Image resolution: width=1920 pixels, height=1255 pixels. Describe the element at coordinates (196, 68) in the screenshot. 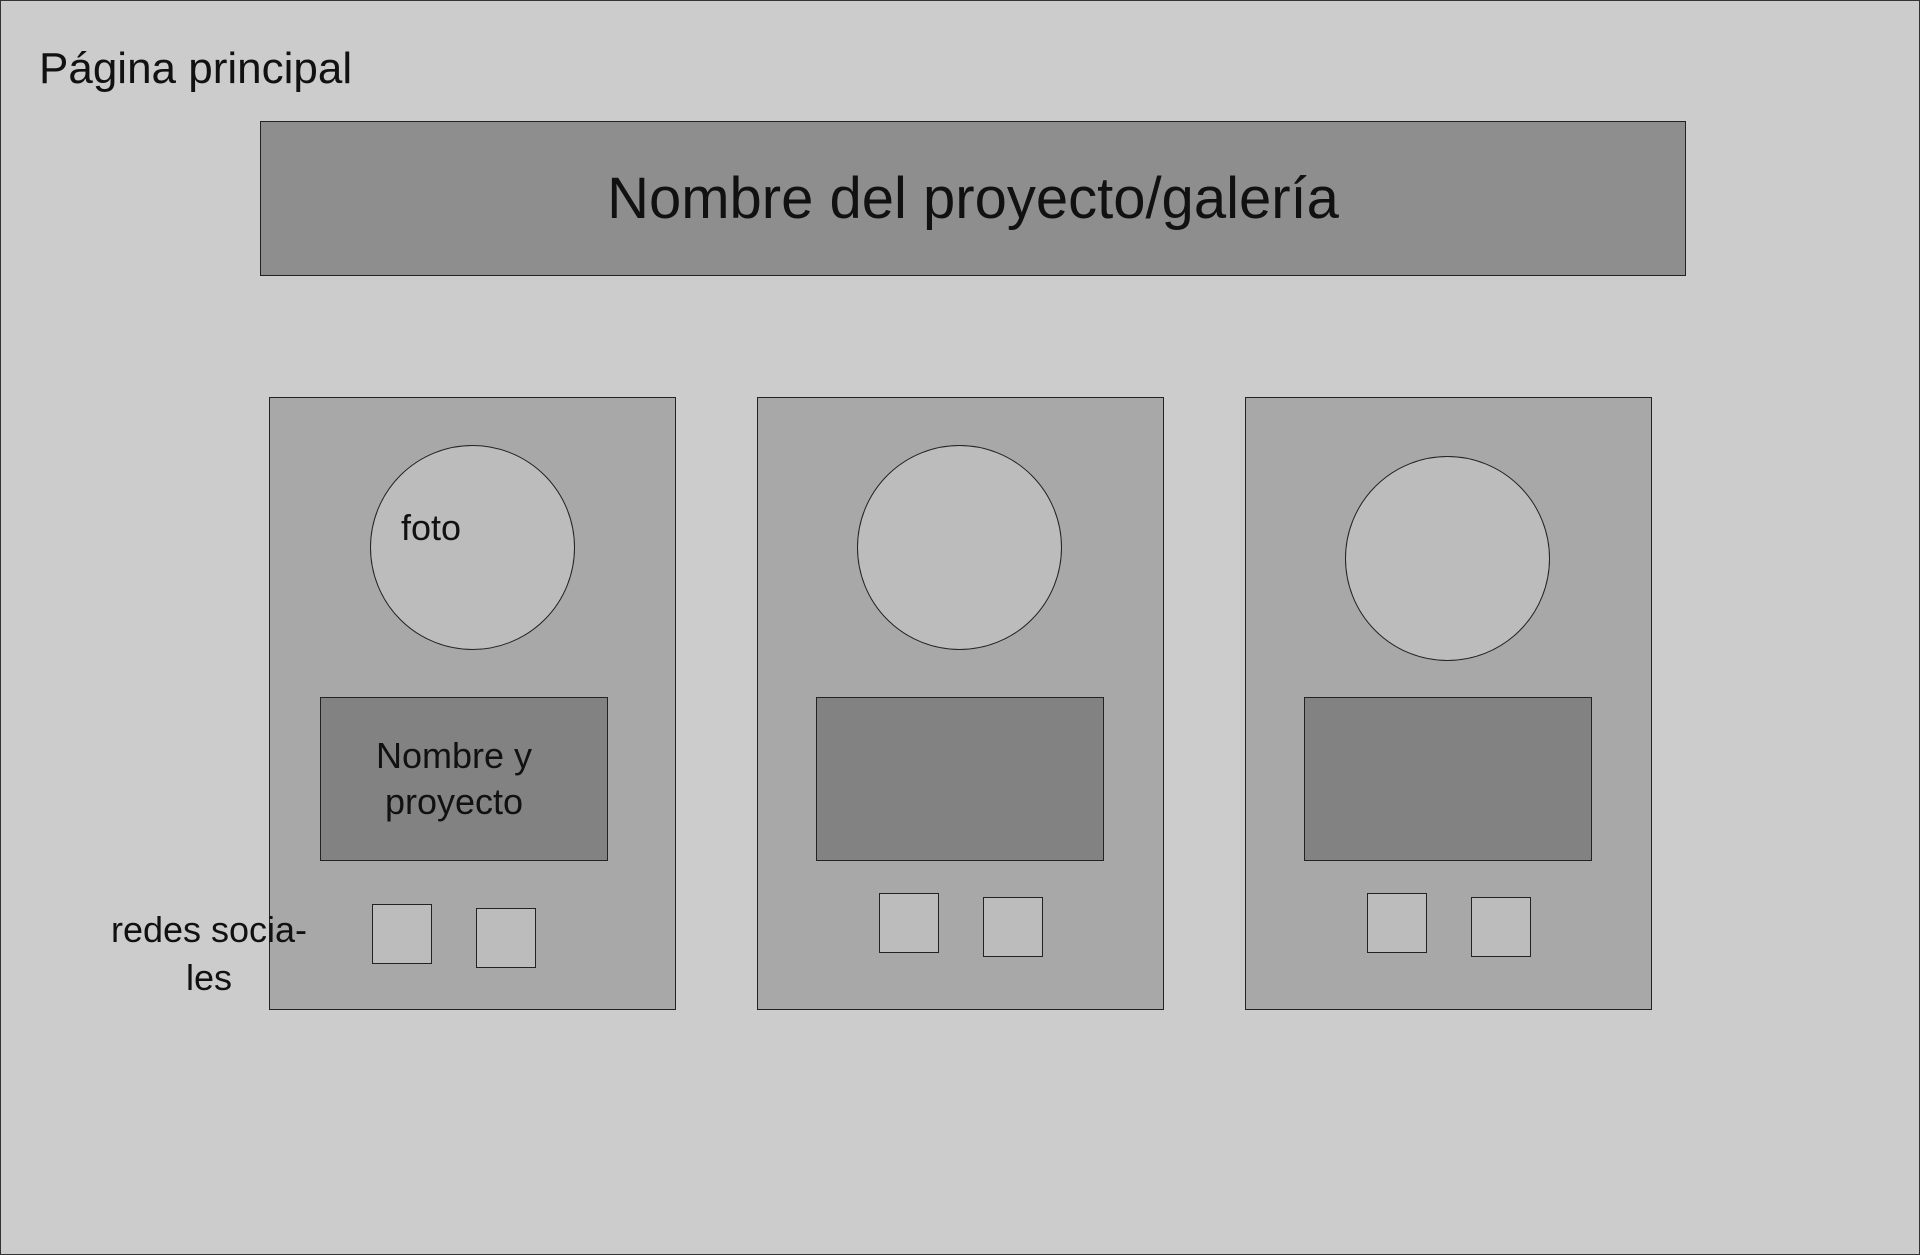

I see `page-label: Página principal` at that location.